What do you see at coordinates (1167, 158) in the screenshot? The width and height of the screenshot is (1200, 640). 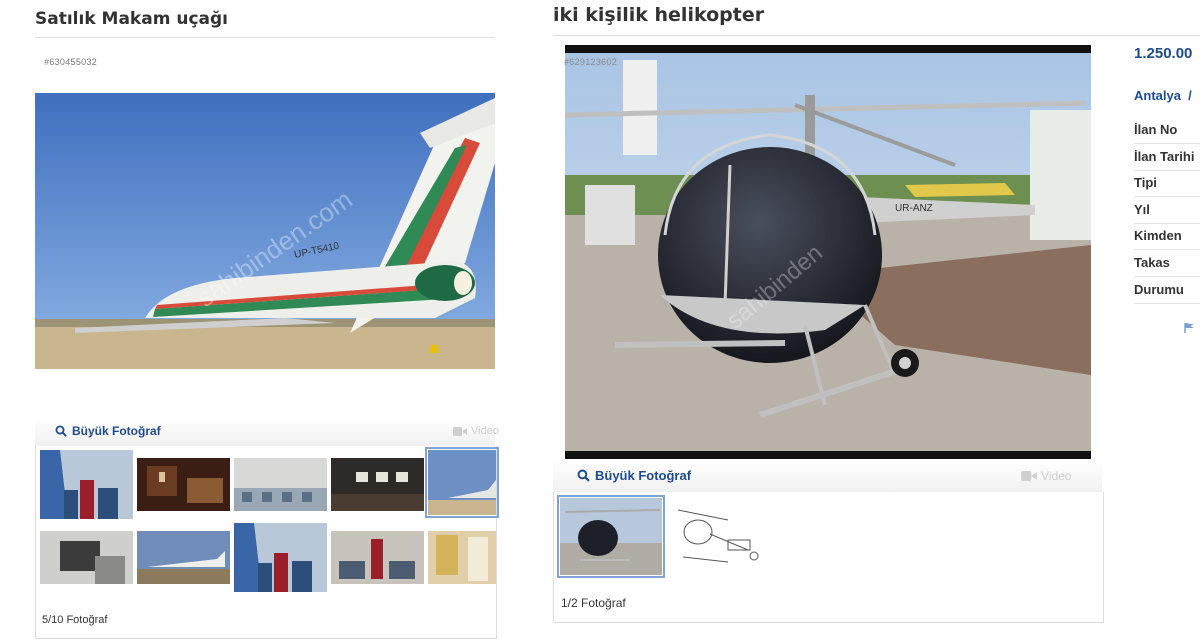 I see `info-label: İlan Tarihi` at bounding box center [1167, 158].